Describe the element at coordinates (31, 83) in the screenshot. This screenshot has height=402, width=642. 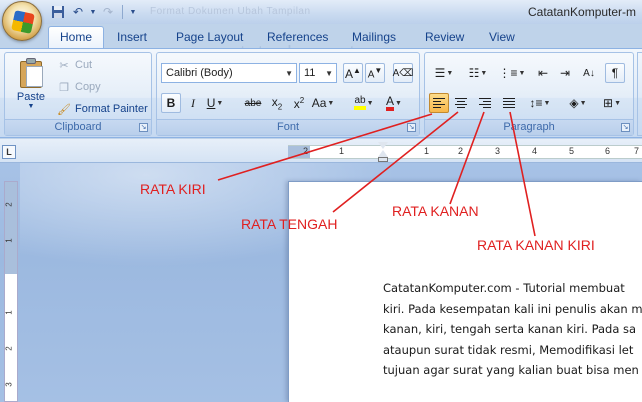
I see `paste-button: Paste ▼` at that location.